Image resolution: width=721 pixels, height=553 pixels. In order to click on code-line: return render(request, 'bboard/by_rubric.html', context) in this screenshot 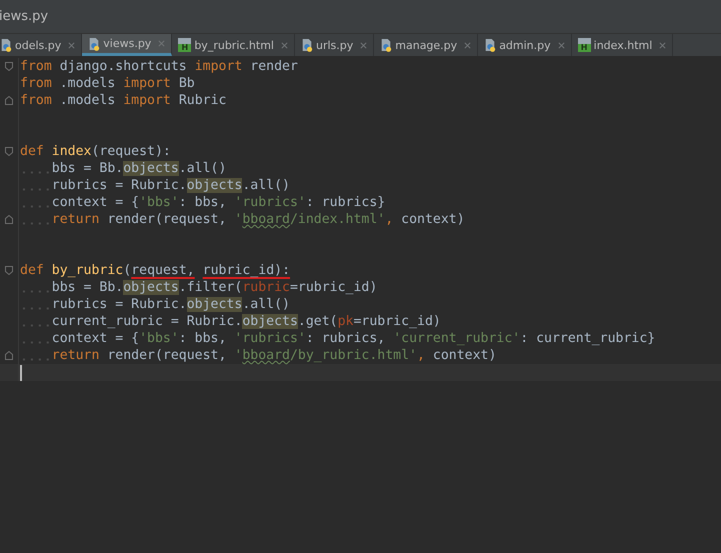, I will do `click(274, 355)`.